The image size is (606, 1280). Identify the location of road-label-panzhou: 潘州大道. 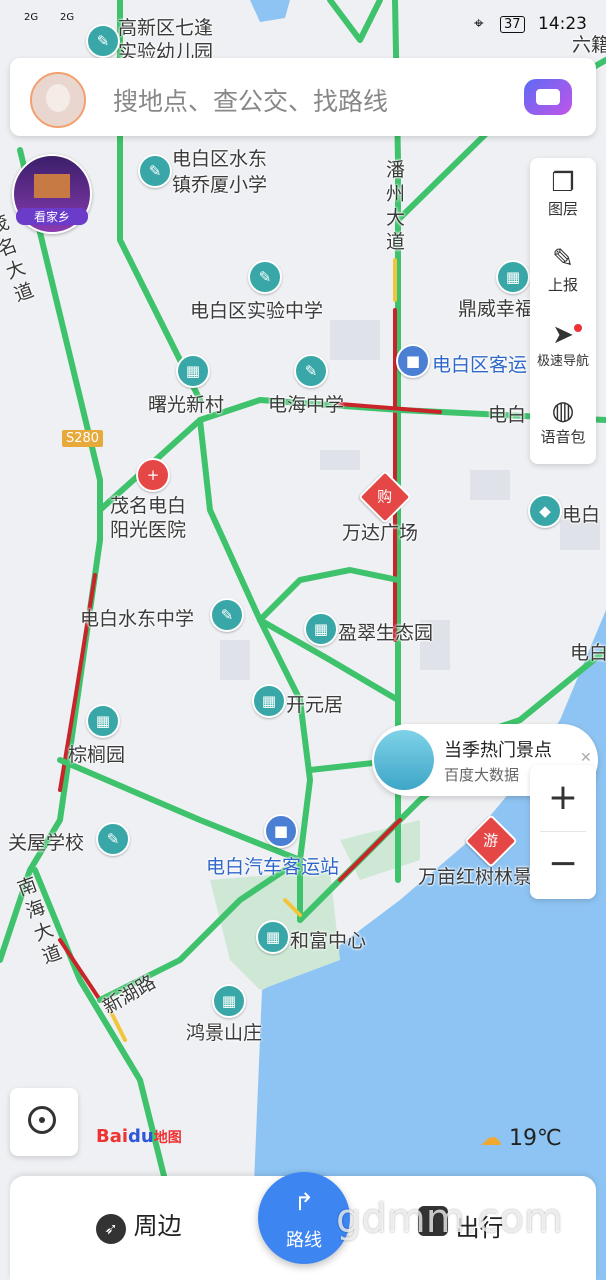
(396, 206).